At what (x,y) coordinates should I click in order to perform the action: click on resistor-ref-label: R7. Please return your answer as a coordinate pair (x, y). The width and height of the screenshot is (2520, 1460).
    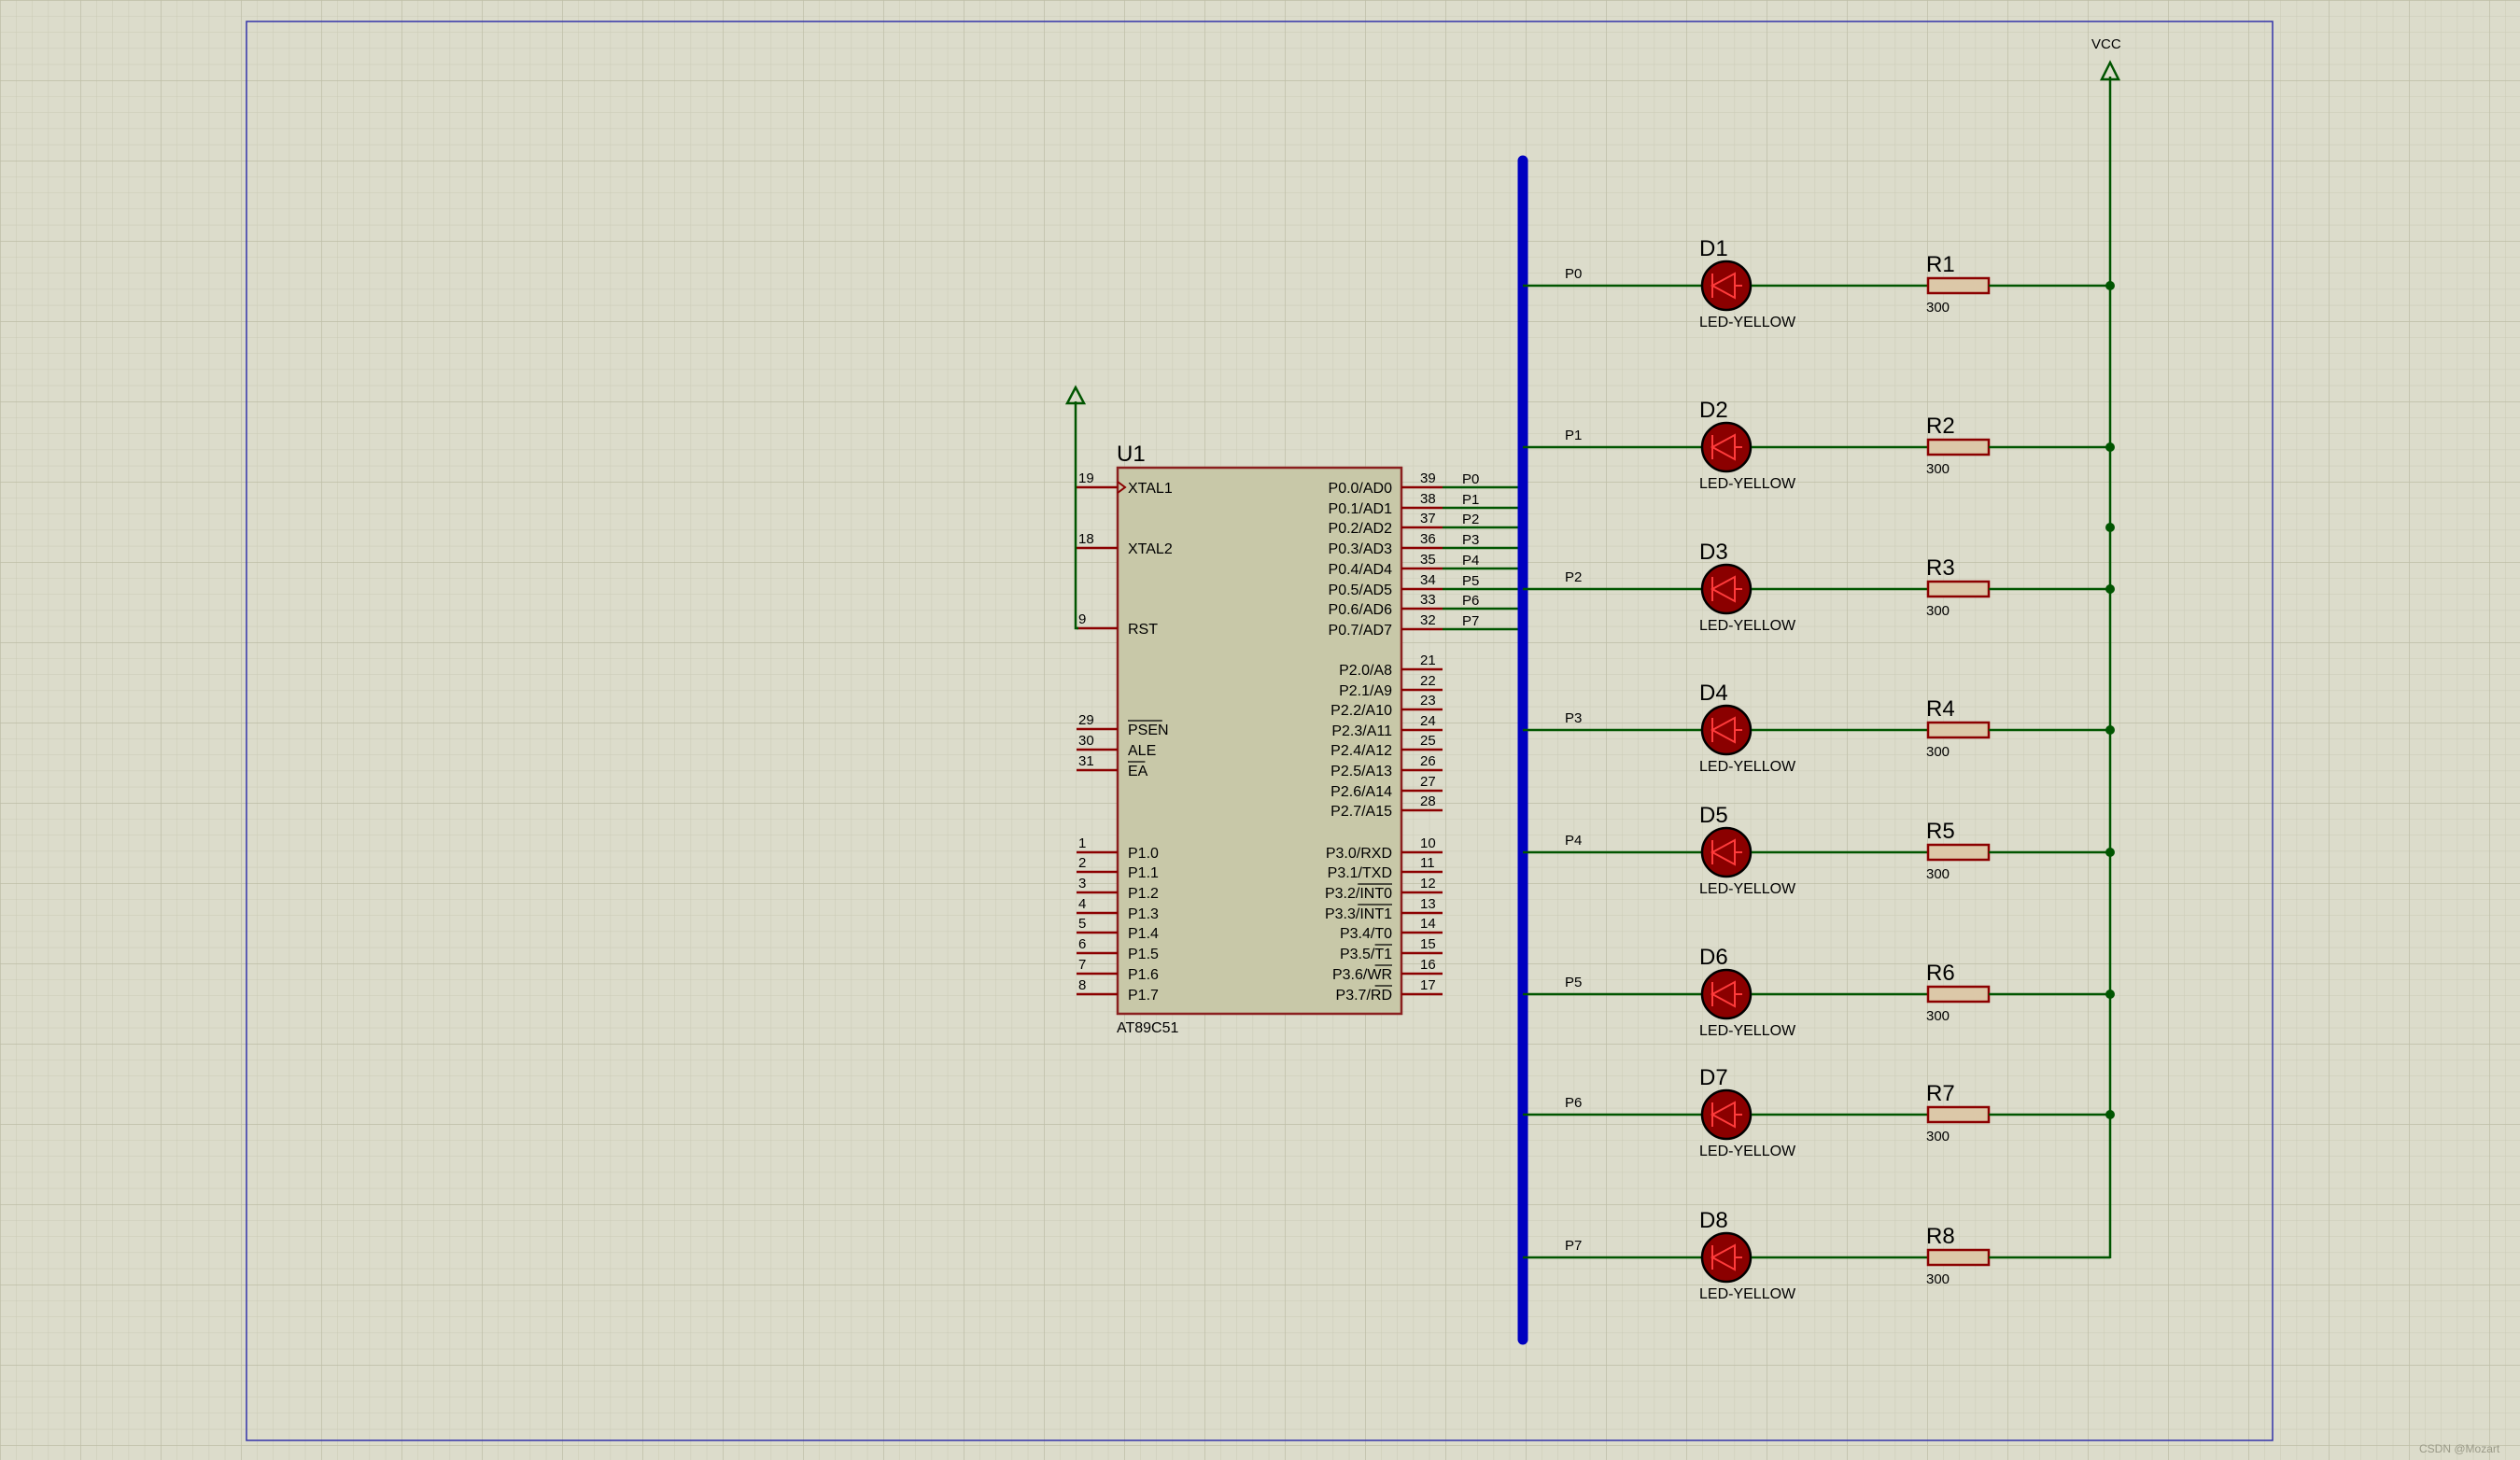
    Looking at the image, I should click on (1940, 1093).